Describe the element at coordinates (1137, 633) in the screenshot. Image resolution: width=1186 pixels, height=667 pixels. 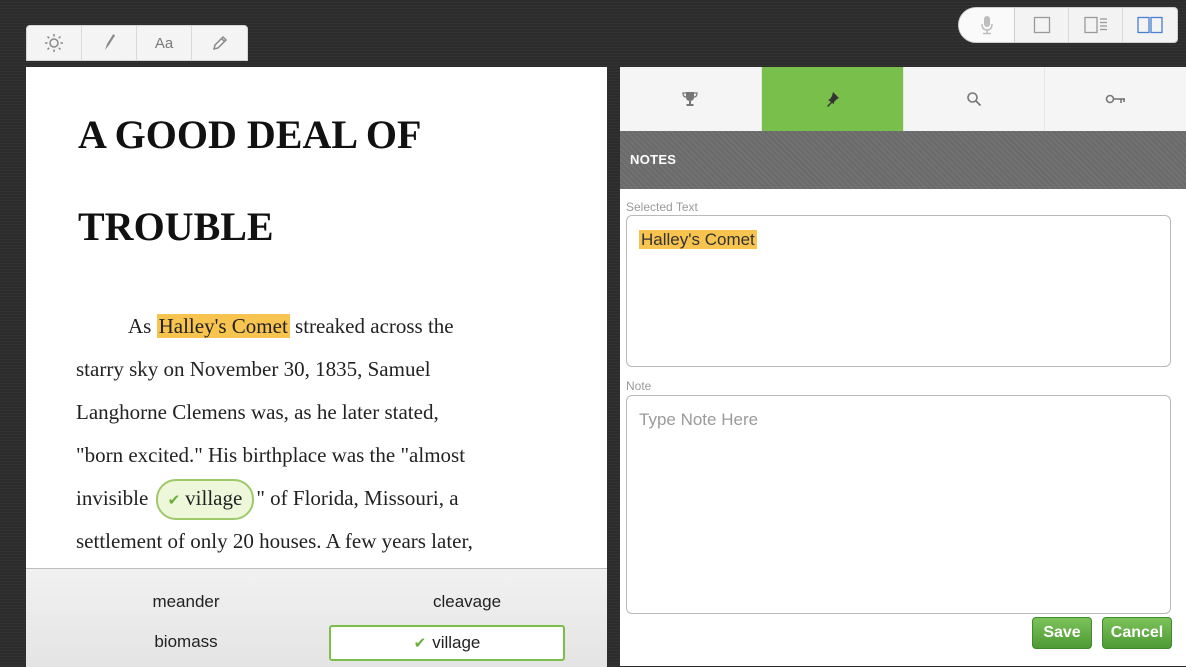
I see `cancel-button: Cancel` at that location.